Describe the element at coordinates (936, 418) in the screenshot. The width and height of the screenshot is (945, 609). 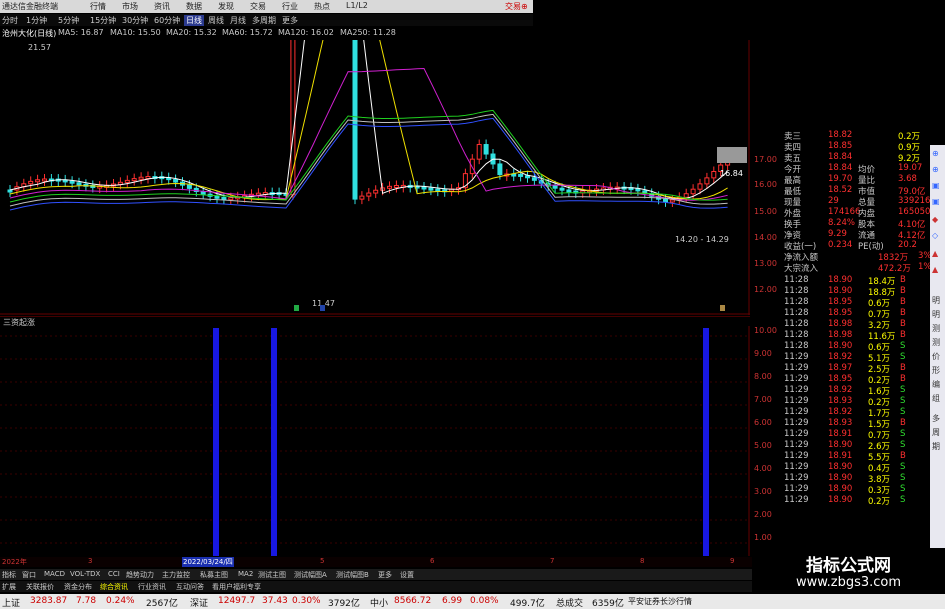
I see `toolbar-text: 多` at that location.